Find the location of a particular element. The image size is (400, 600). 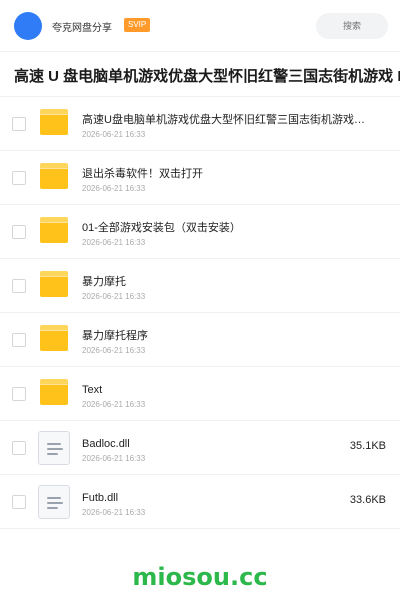

item-name: 暴力摩托程序 is located at coordinates (115, 336).